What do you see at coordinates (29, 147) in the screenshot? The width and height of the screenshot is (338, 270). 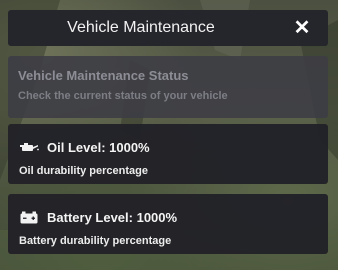 I see `oil-can-icon` at bounding box center [29, 147].